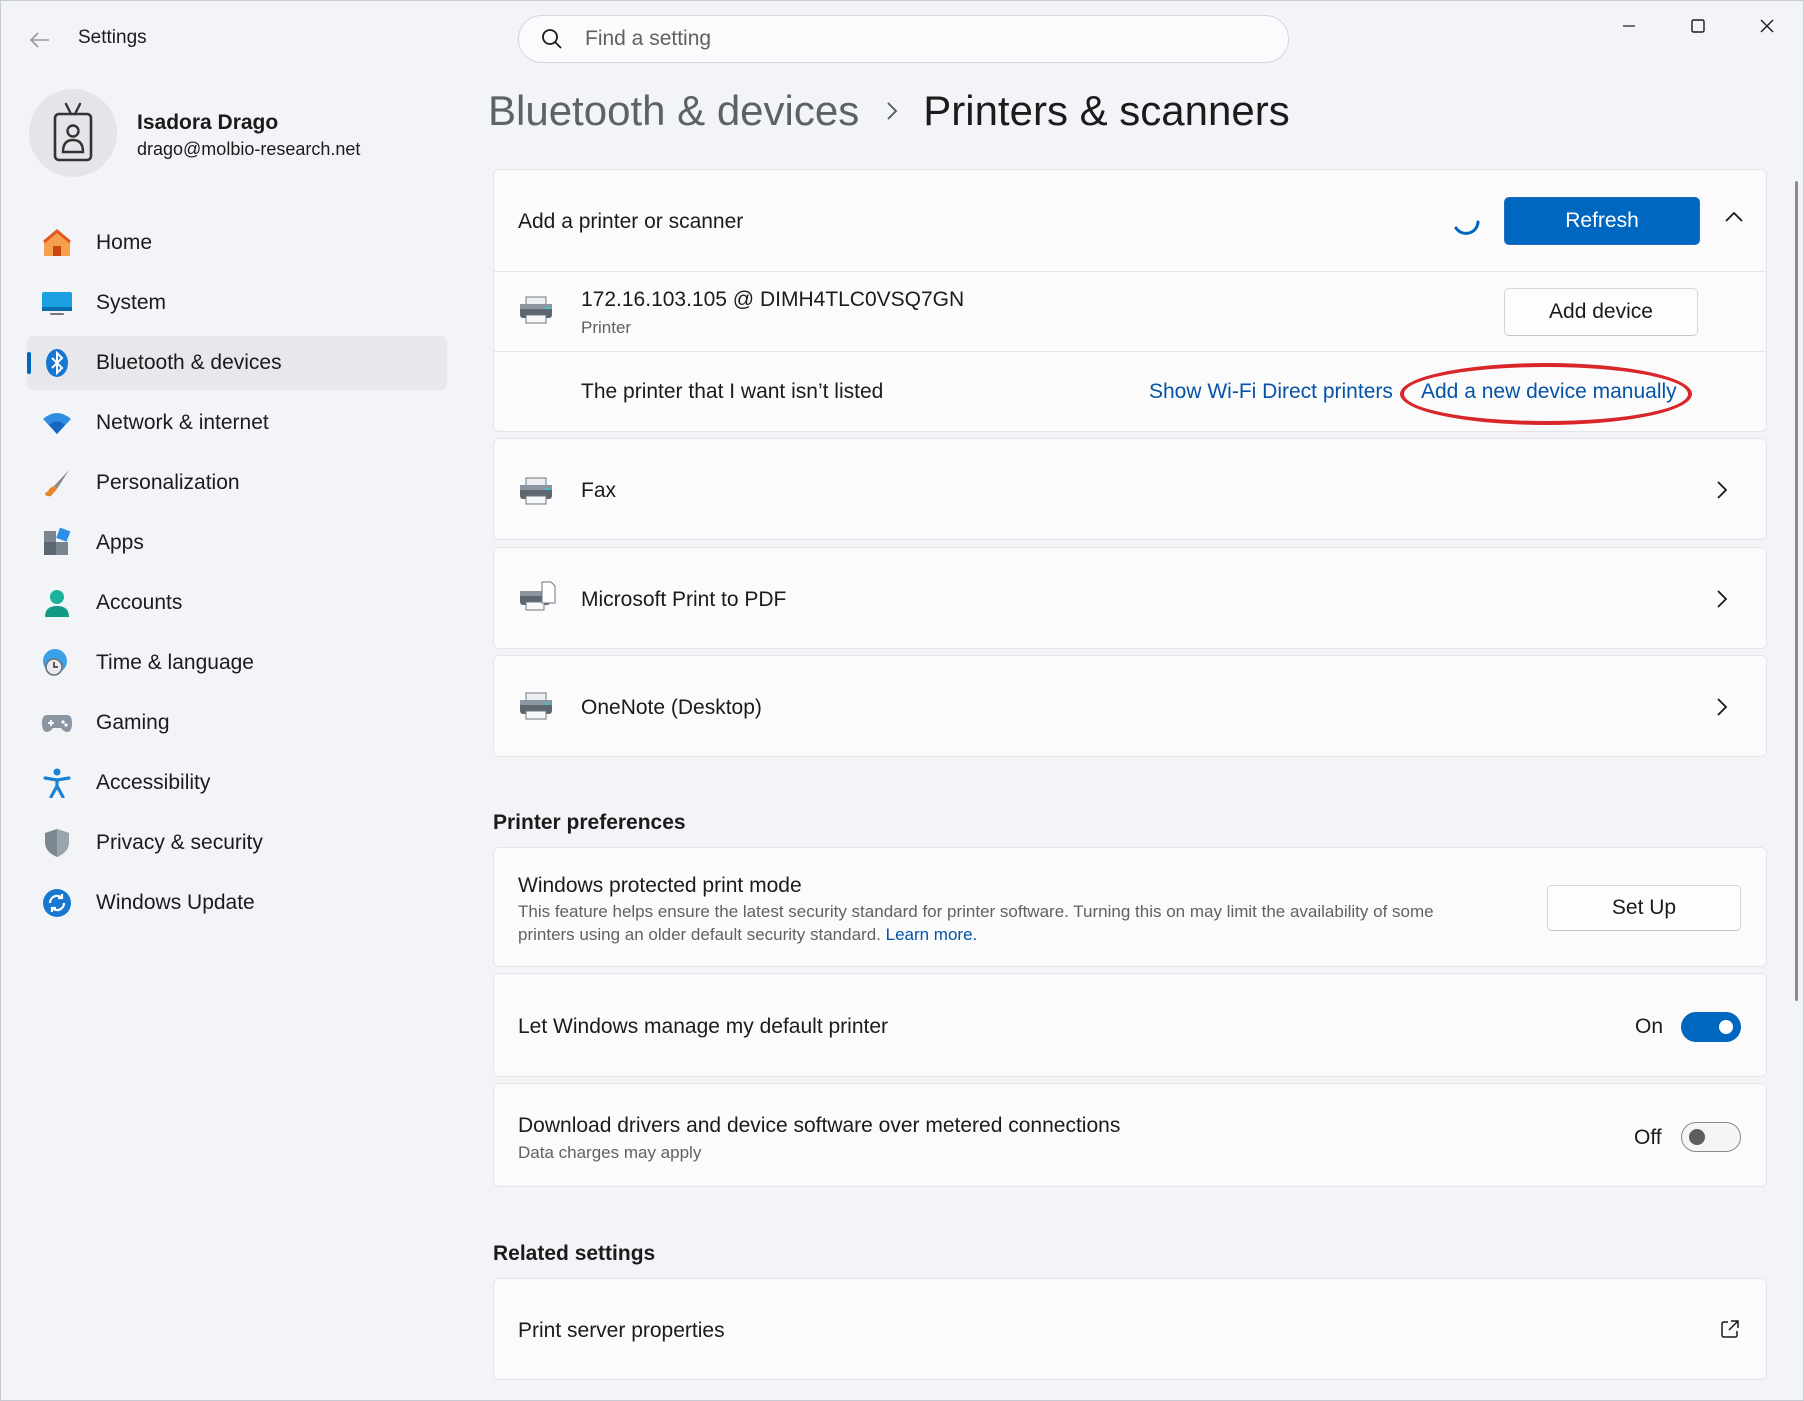  I want to click on print-server-properties-card: Print server properties, so click(1130, 1329).